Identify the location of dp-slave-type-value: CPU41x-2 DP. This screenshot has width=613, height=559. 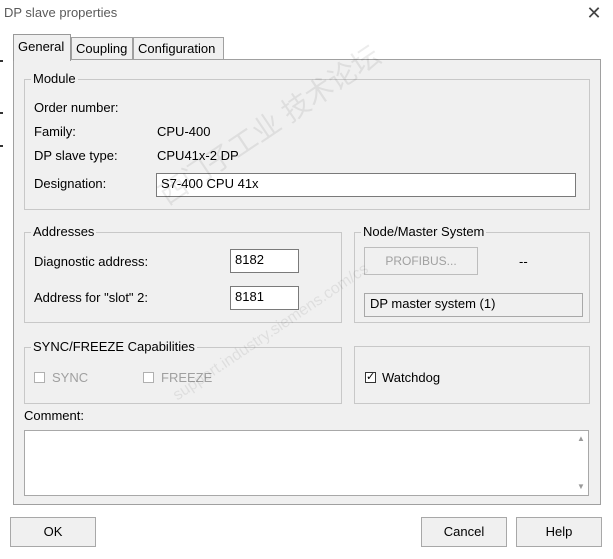
(198, 155).